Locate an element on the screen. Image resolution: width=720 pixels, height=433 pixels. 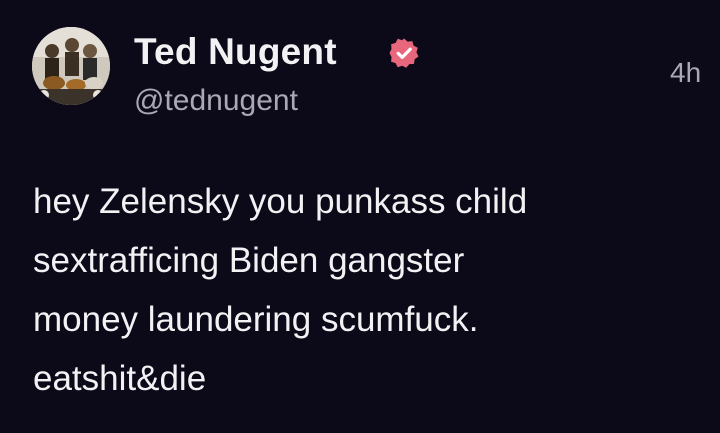
band-photo-avatar-icon is located at coordinates (71, 66).